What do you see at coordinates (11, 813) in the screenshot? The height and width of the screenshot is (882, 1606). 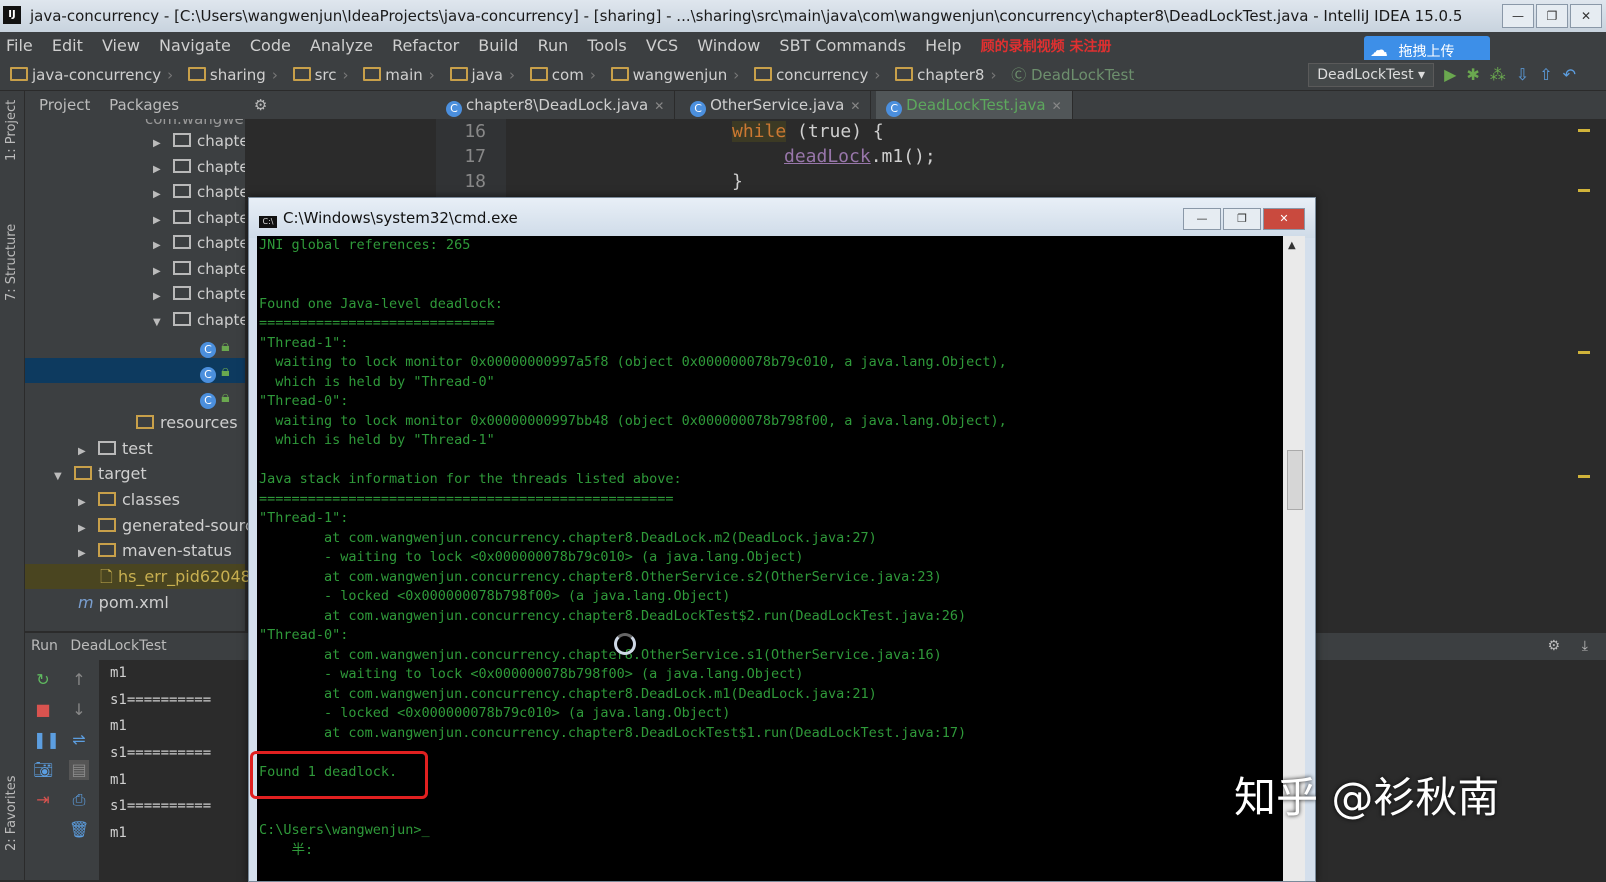 I see `tool-tab-favorites: 2: Favorites` at bounding box center [11, 813].